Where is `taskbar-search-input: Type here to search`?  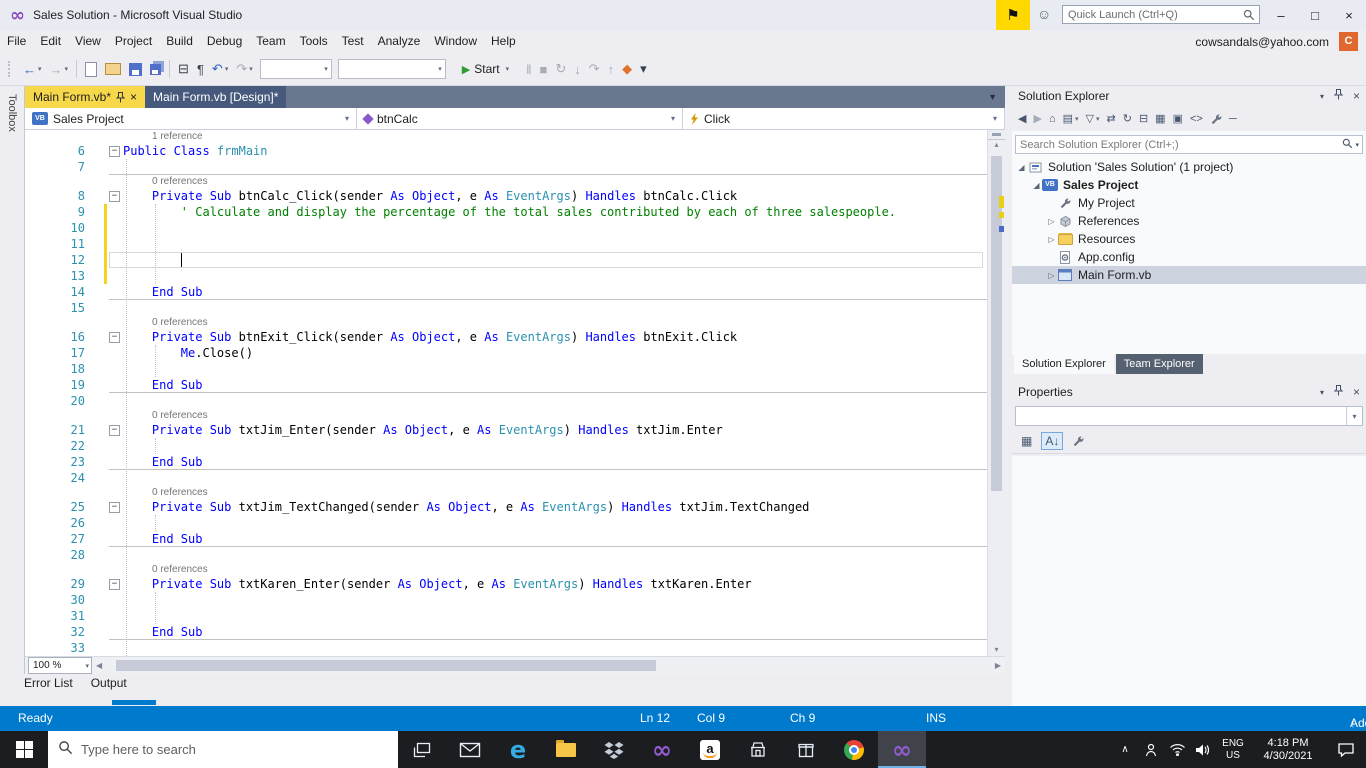 taskbar-search-input: Type here to search is located at coordinates (223, 749).